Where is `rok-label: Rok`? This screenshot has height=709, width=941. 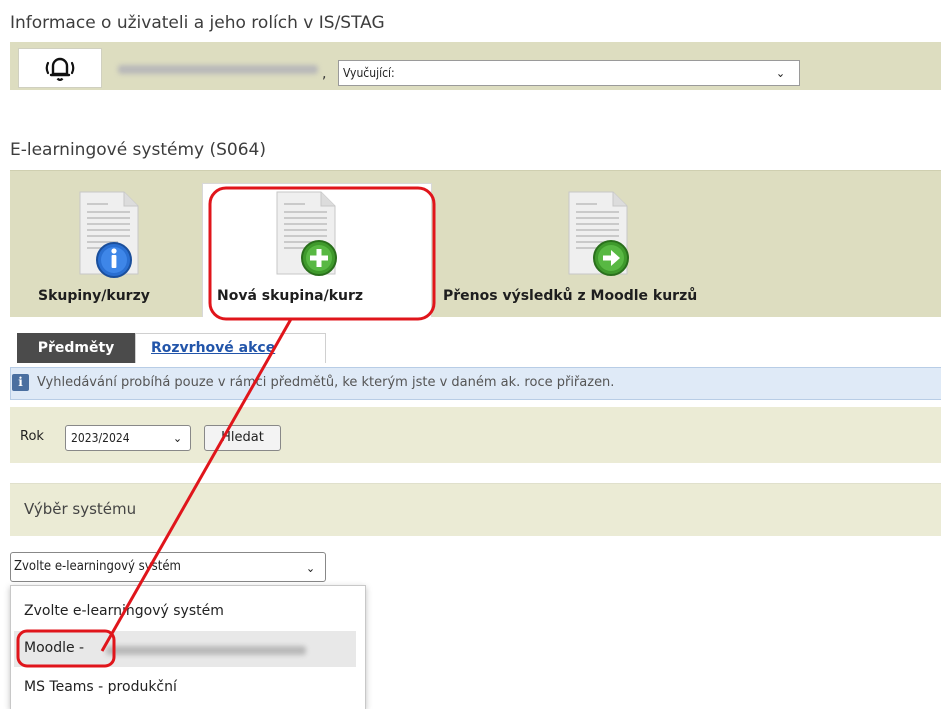 rok-label: Rok is located at coordinates (32, 436).